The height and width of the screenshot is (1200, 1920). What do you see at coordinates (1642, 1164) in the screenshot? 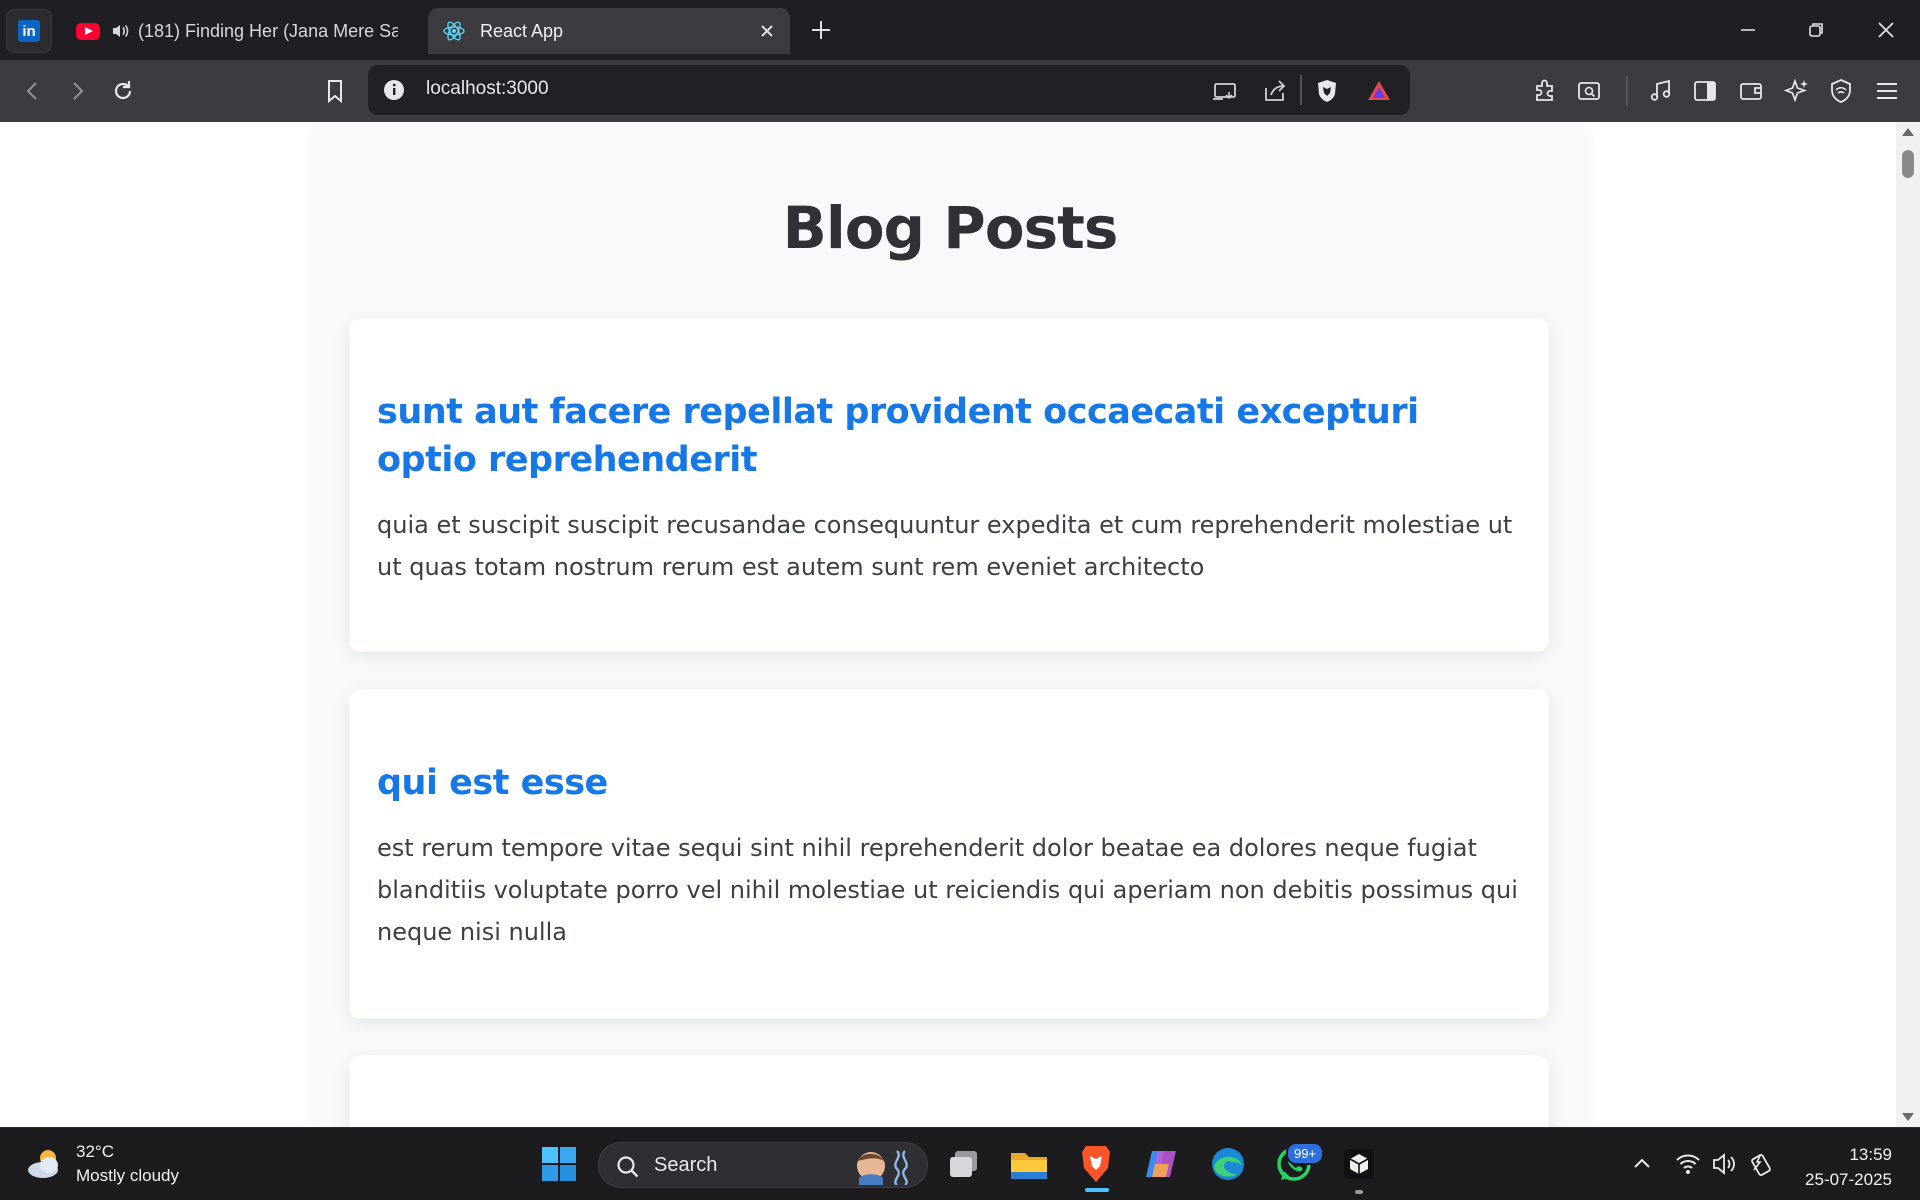
I see `chevron-up-icon` at bounding box center [1642, 1164].